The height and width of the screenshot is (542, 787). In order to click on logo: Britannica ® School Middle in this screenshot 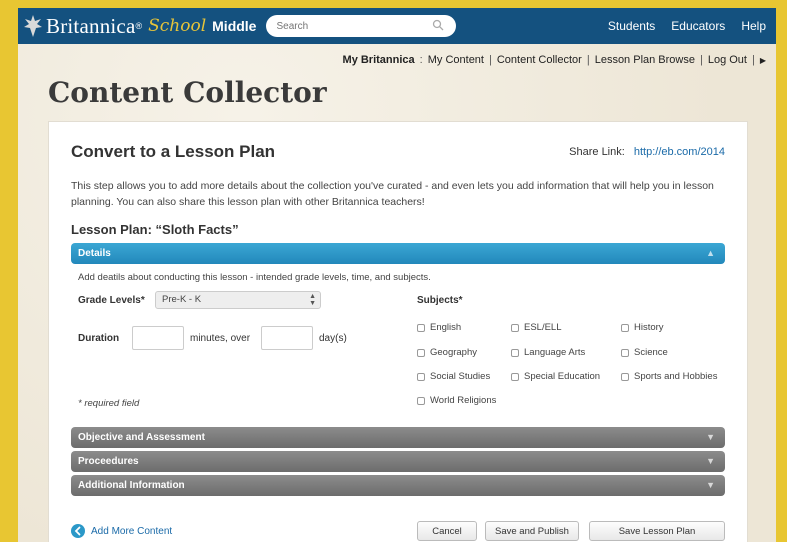, I will do `click(137, 26)`.